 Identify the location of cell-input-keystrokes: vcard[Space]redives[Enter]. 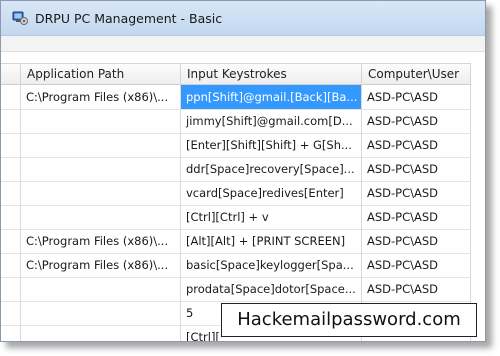
(271, 193).